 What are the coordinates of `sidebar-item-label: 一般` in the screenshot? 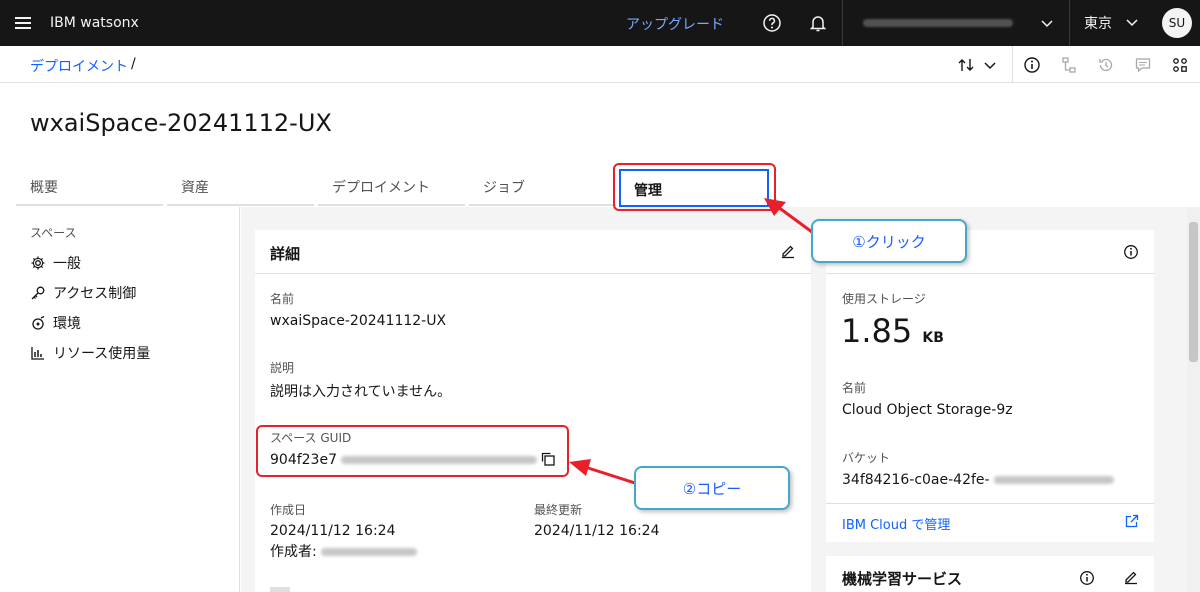 It's located at (67, 264).